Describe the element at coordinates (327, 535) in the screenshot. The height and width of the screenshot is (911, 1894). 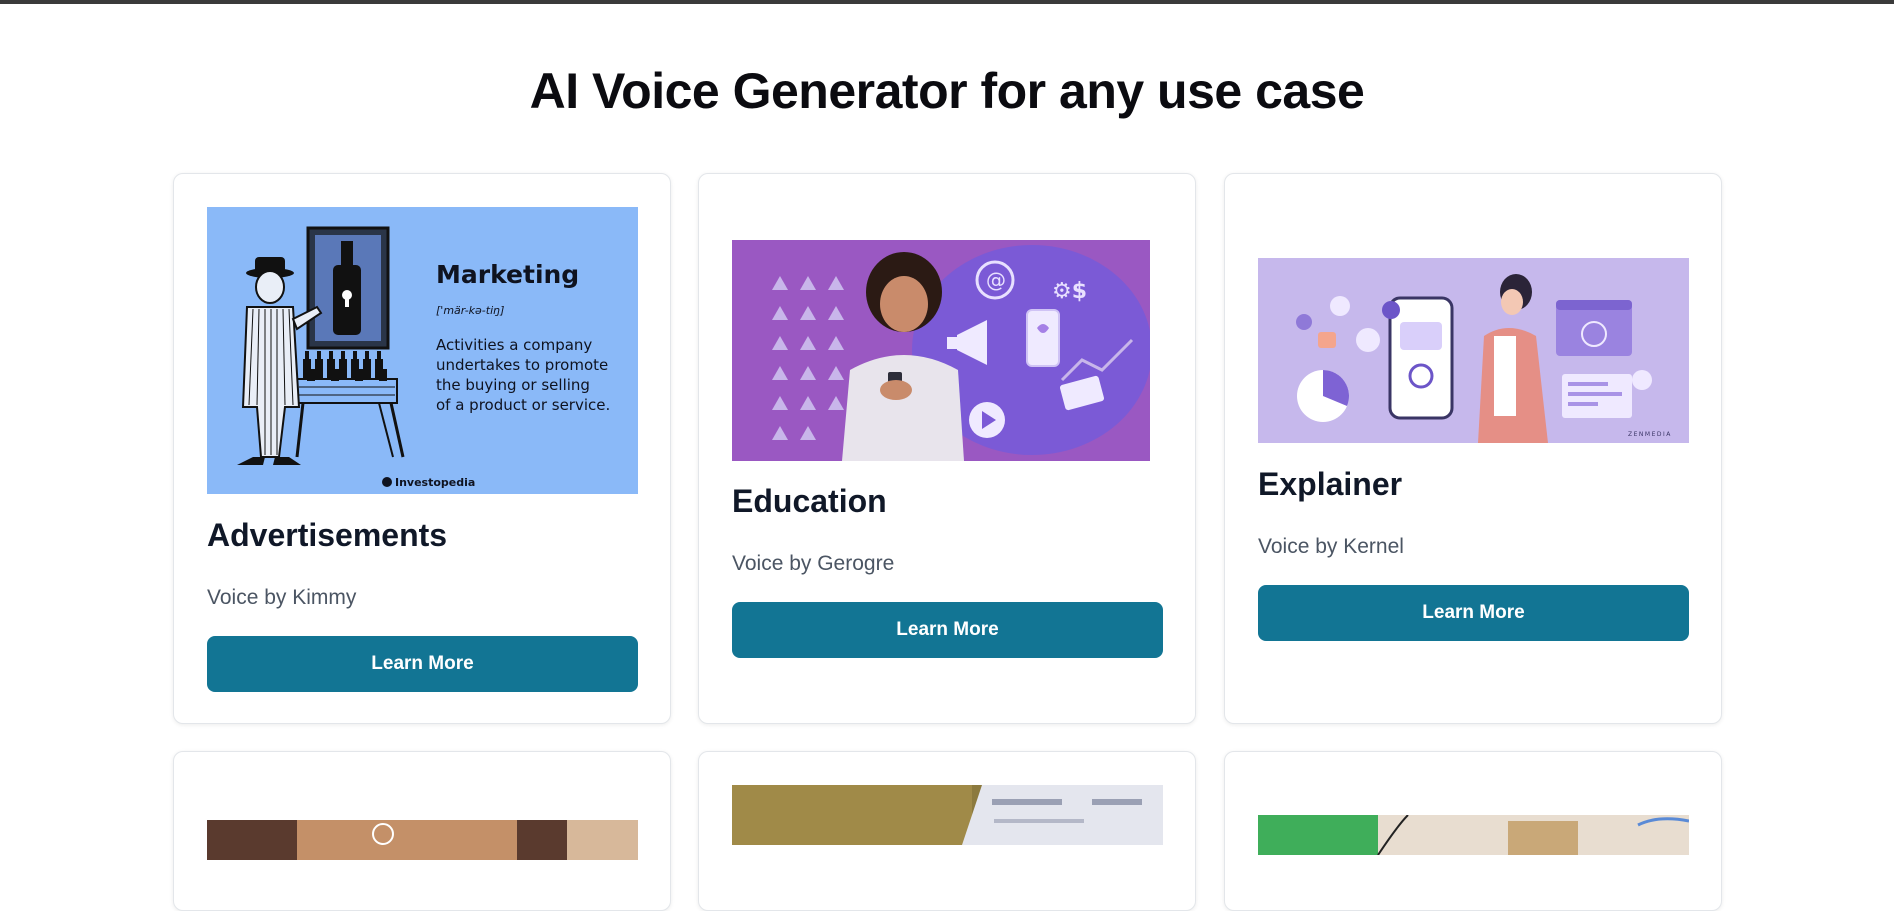
I see `card-title: Advertisements` at that location.